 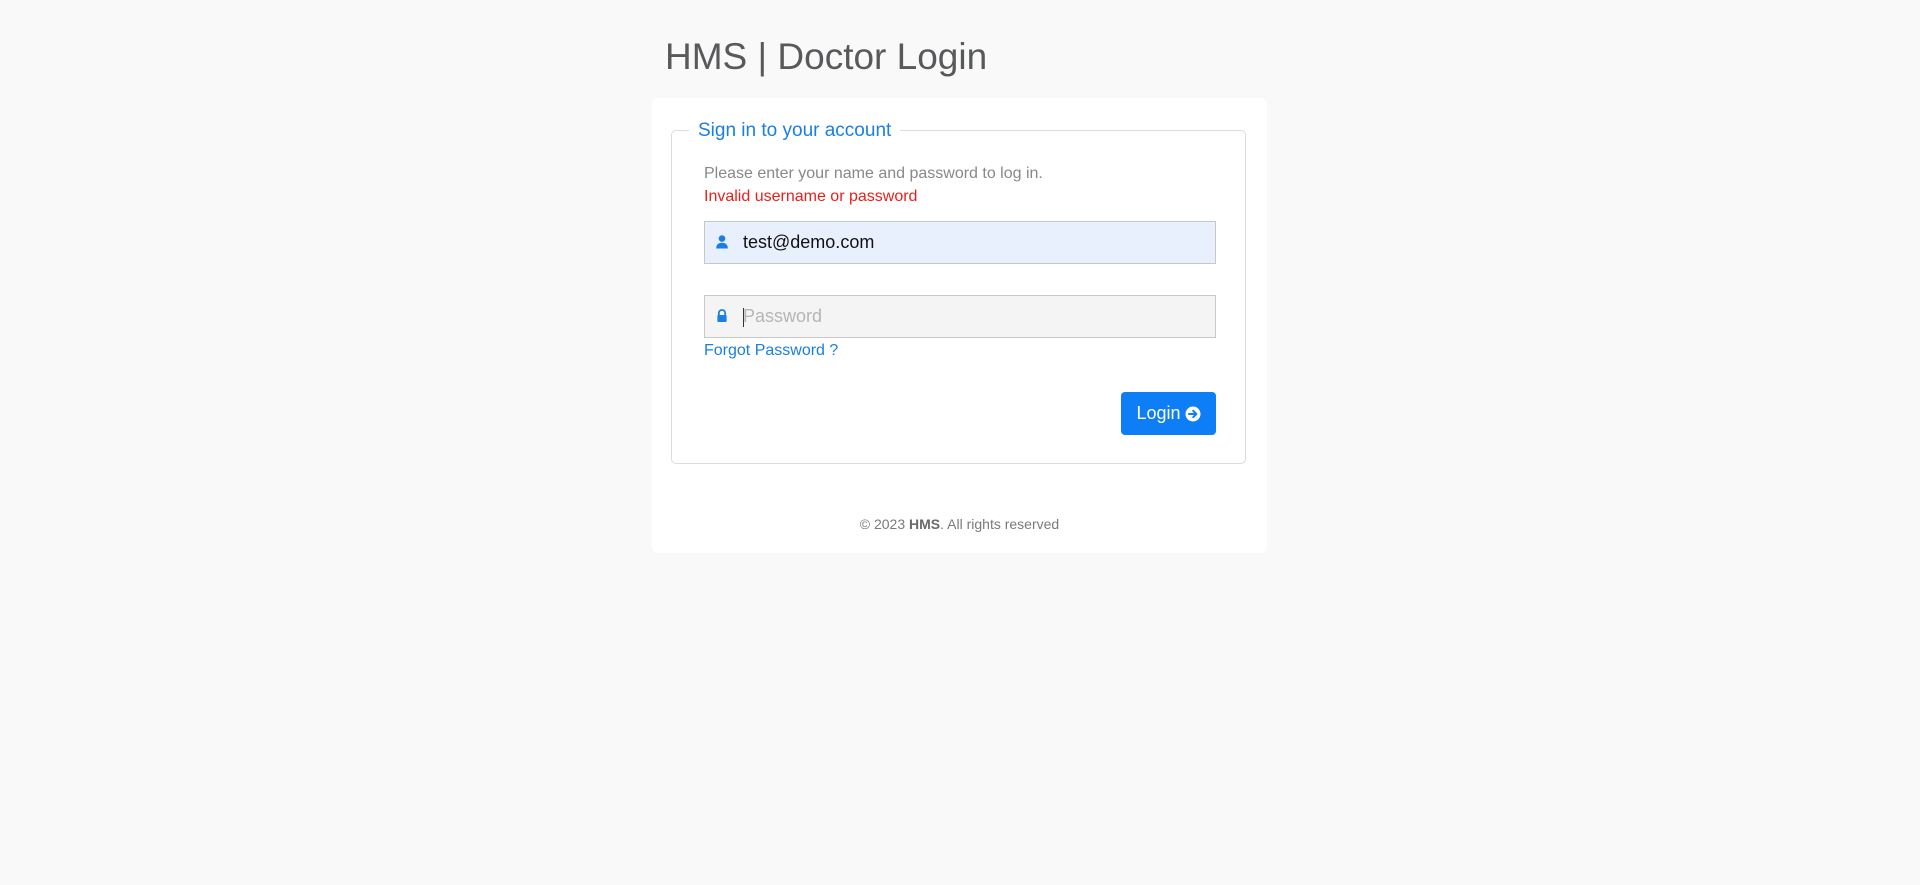 What do you see at coordinates (973, 316) in the screenshot?
I see `password-input` at bounding box center [973, 316].